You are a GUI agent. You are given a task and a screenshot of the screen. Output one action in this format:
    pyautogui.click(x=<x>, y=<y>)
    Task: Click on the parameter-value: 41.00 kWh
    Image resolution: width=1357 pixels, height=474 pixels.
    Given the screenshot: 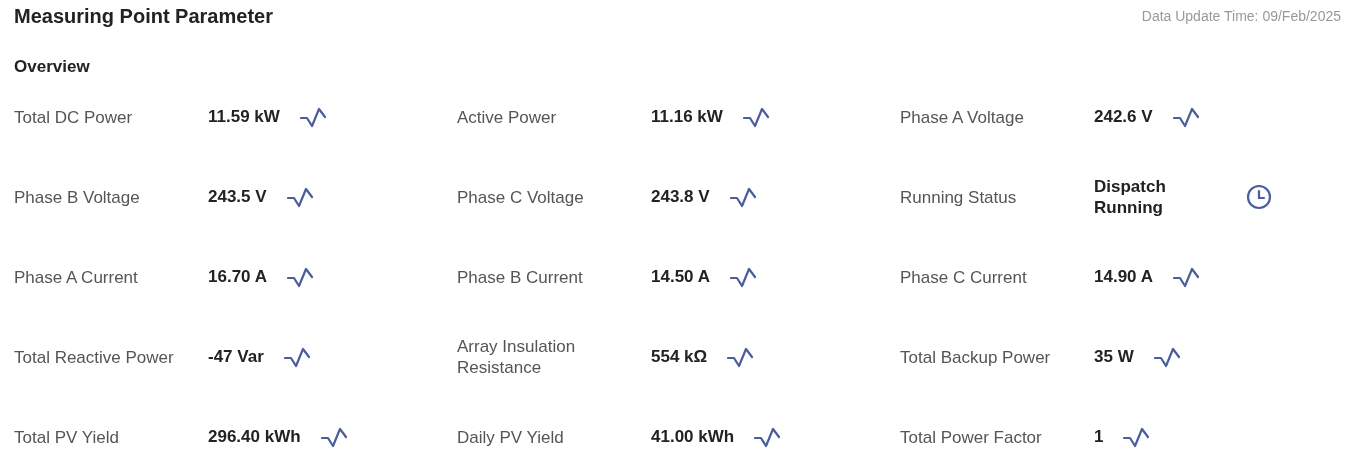 What is the action you would take?
    pyautogui.click(x=693, y=437)
    